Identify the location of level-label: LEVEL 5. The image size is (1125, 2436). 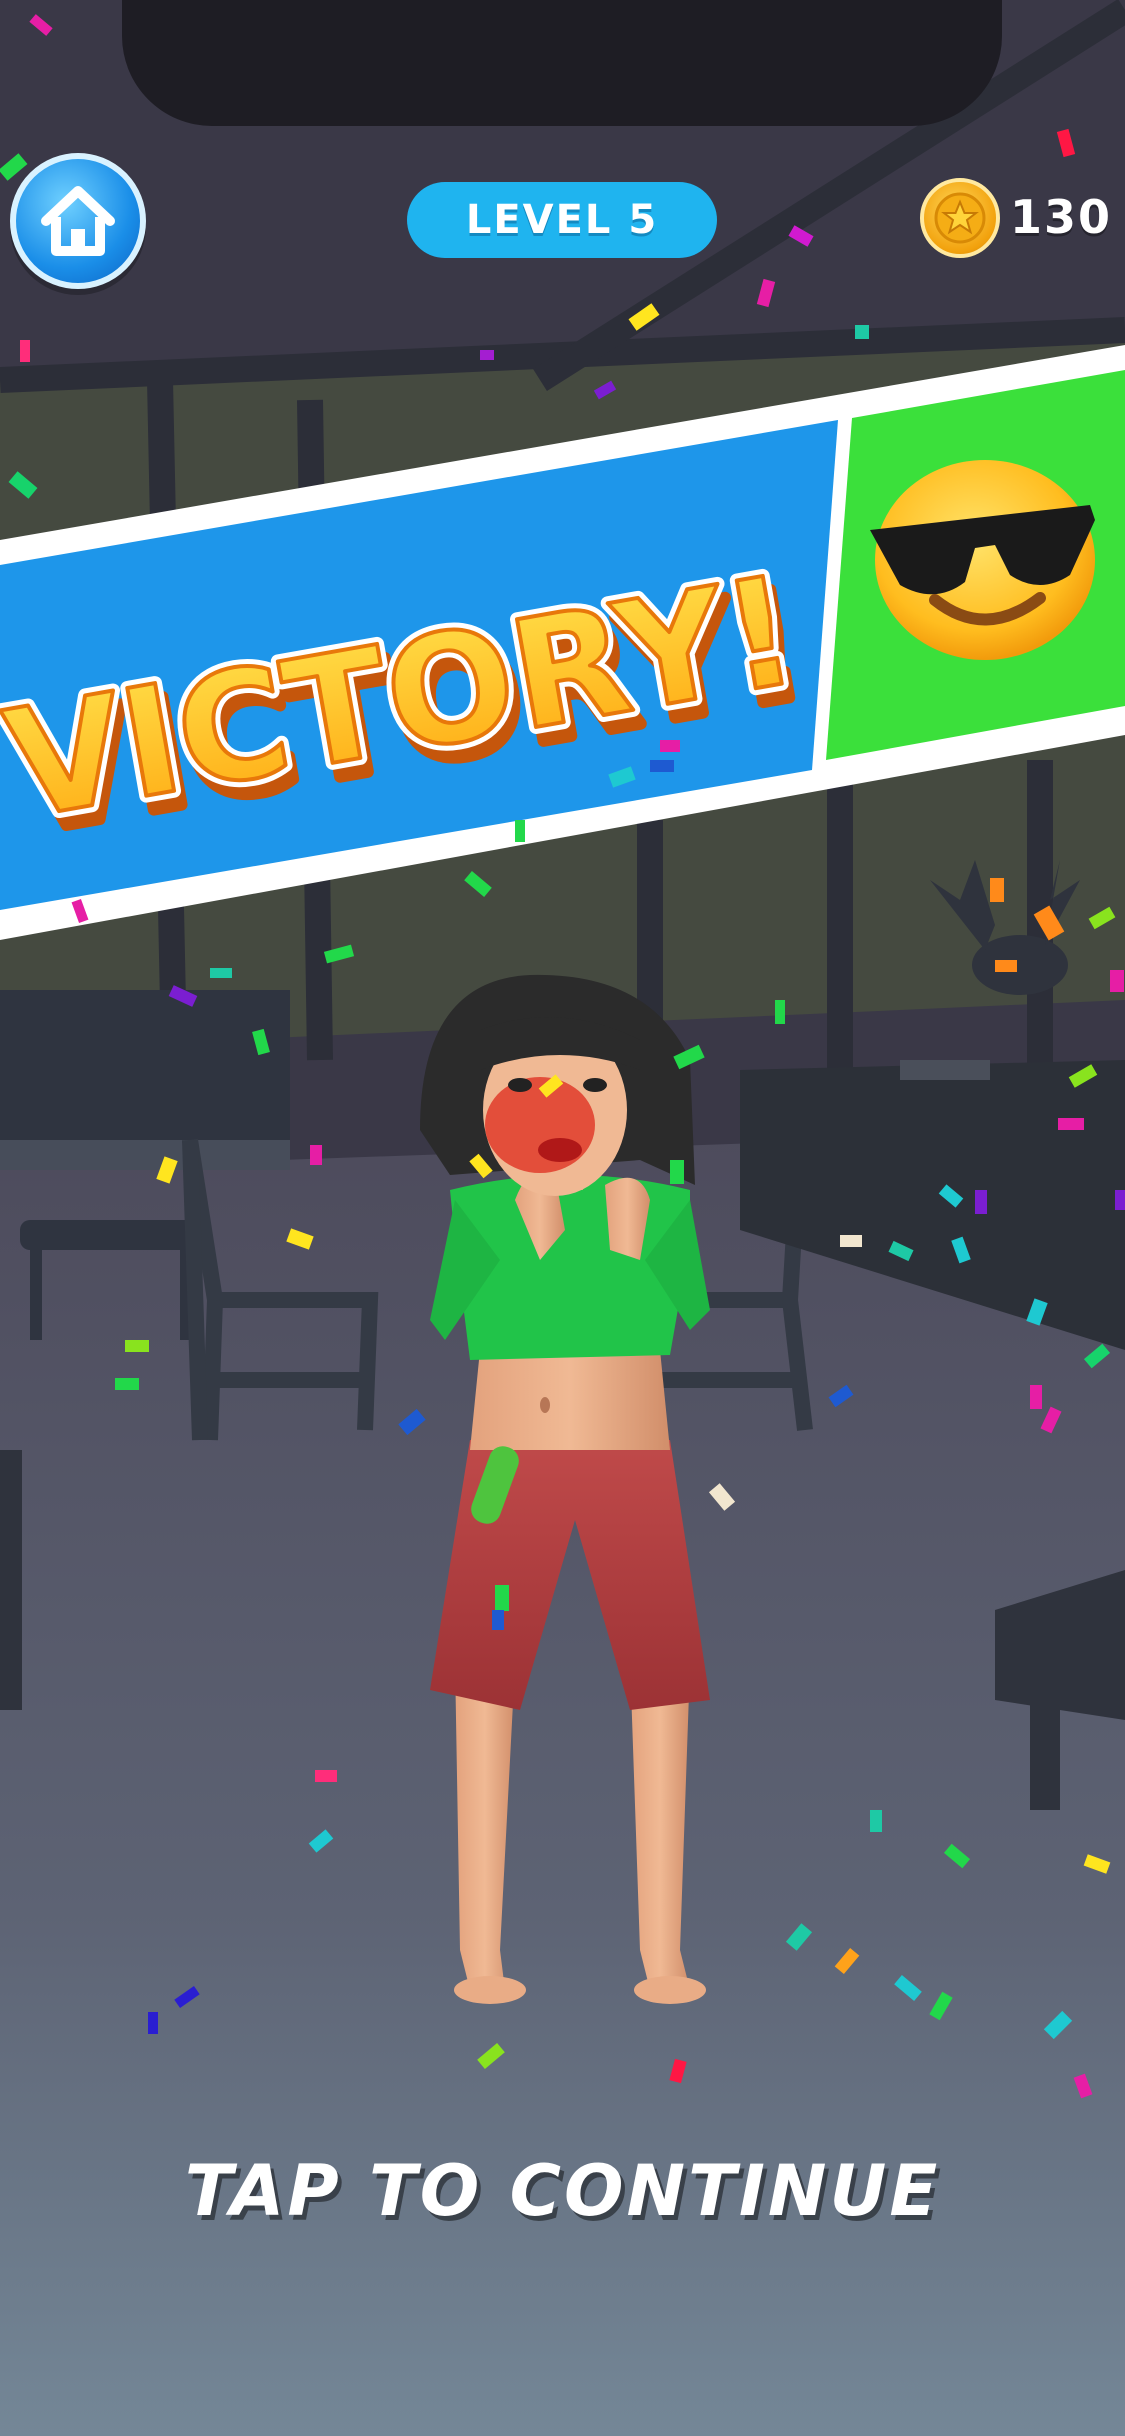
(562, 220).